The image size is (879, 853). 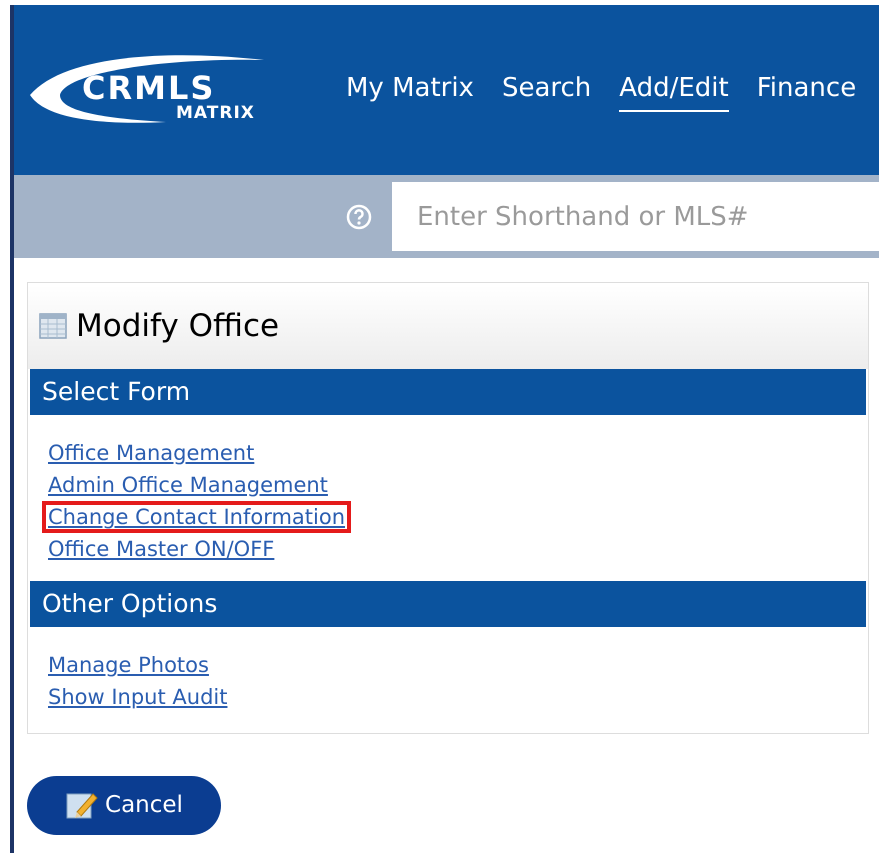 What do you see at coordinates (410, 90) in the screenshot?
I see `nav-tab: My Matrix` at bounding box center [410, 90].